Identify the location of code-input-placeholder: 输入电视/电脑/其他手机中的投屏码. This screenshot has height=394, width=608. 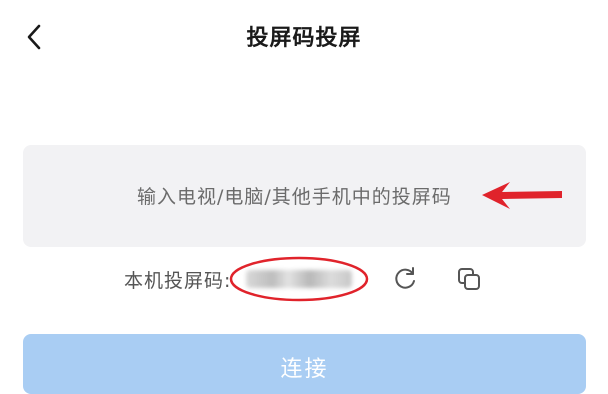
(294, 197).